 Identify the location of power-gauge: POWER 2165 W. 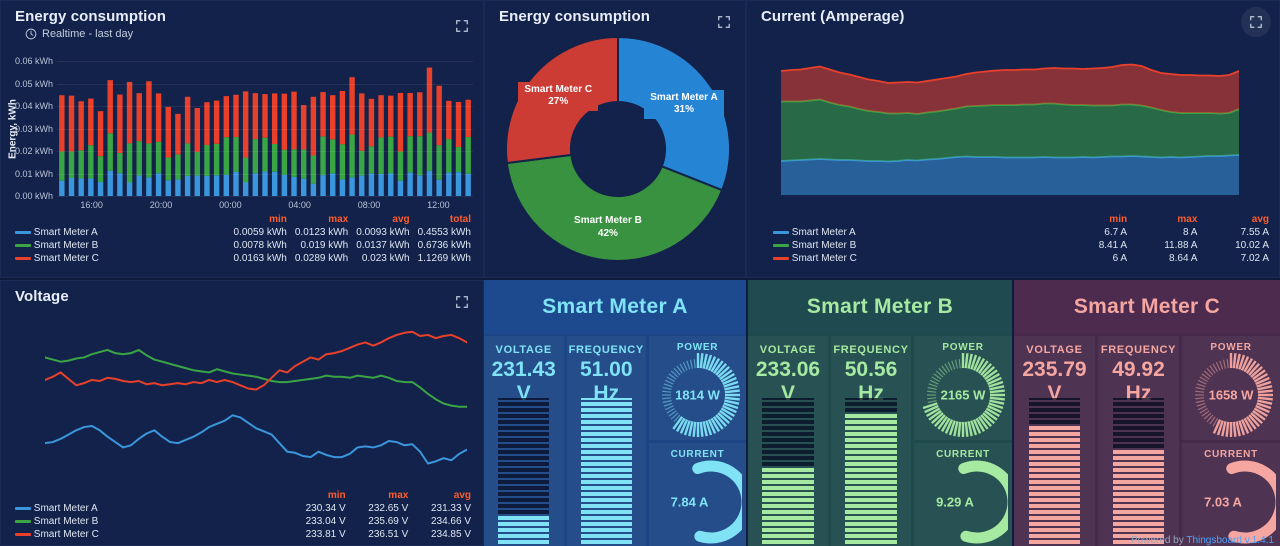
(963, 388).